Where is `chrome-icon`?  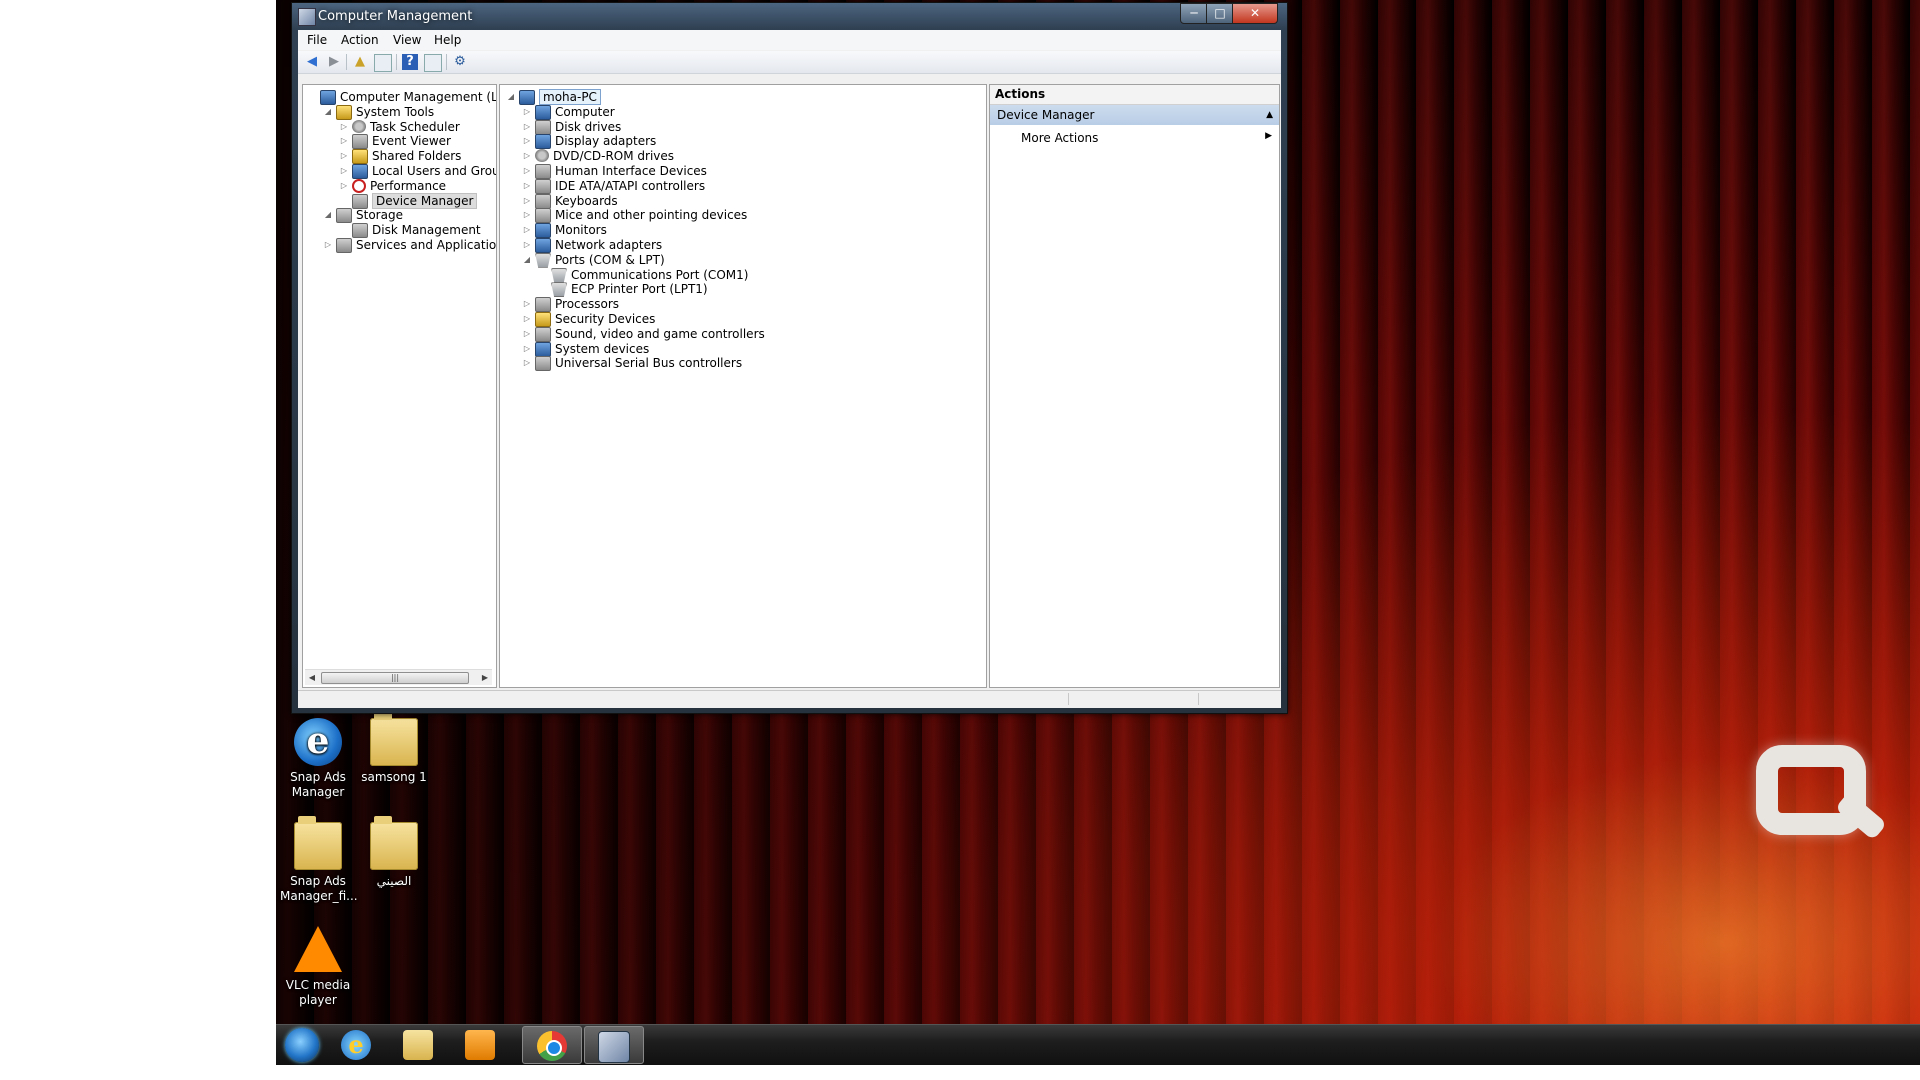
chrome-icon is located at coordinates (552, 1046).